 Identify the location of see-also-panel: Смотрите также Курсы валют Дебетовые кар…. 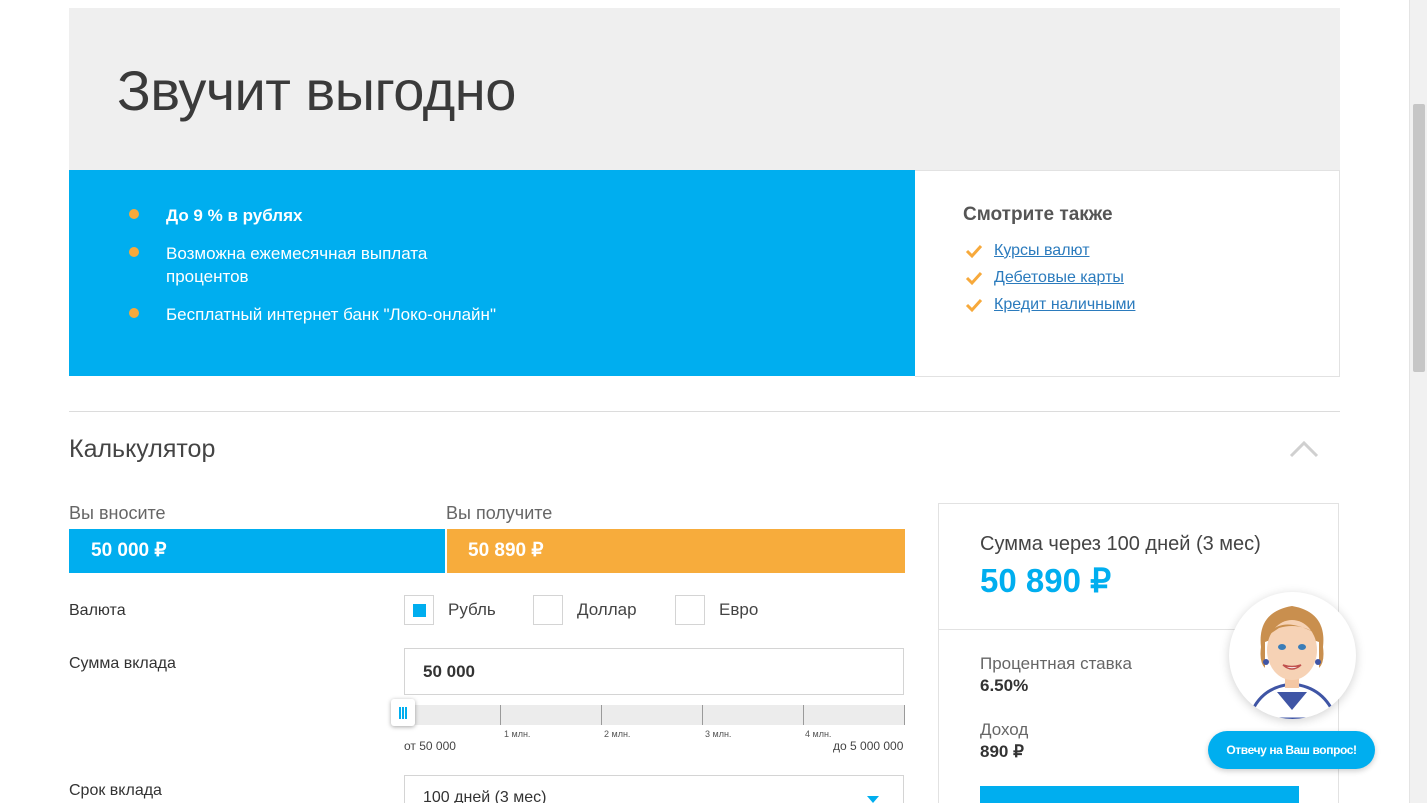
(1127, 273).